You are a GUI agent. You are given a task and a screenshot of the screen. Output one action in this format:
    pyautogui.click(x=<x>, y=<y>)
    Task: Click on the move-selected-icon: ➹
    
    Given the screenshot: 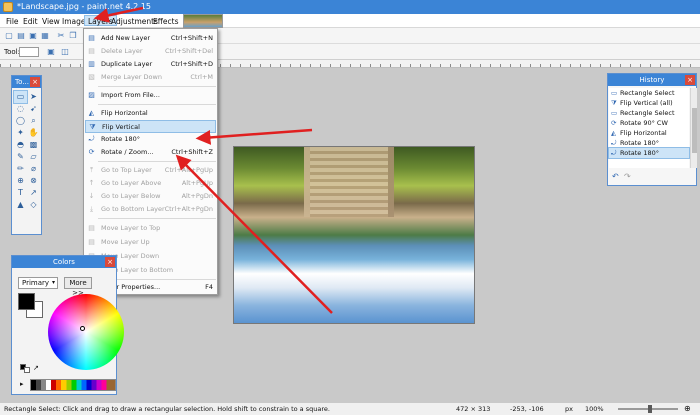 What is the action you would take?
    pyautogui.click(x=33, y=109)
    